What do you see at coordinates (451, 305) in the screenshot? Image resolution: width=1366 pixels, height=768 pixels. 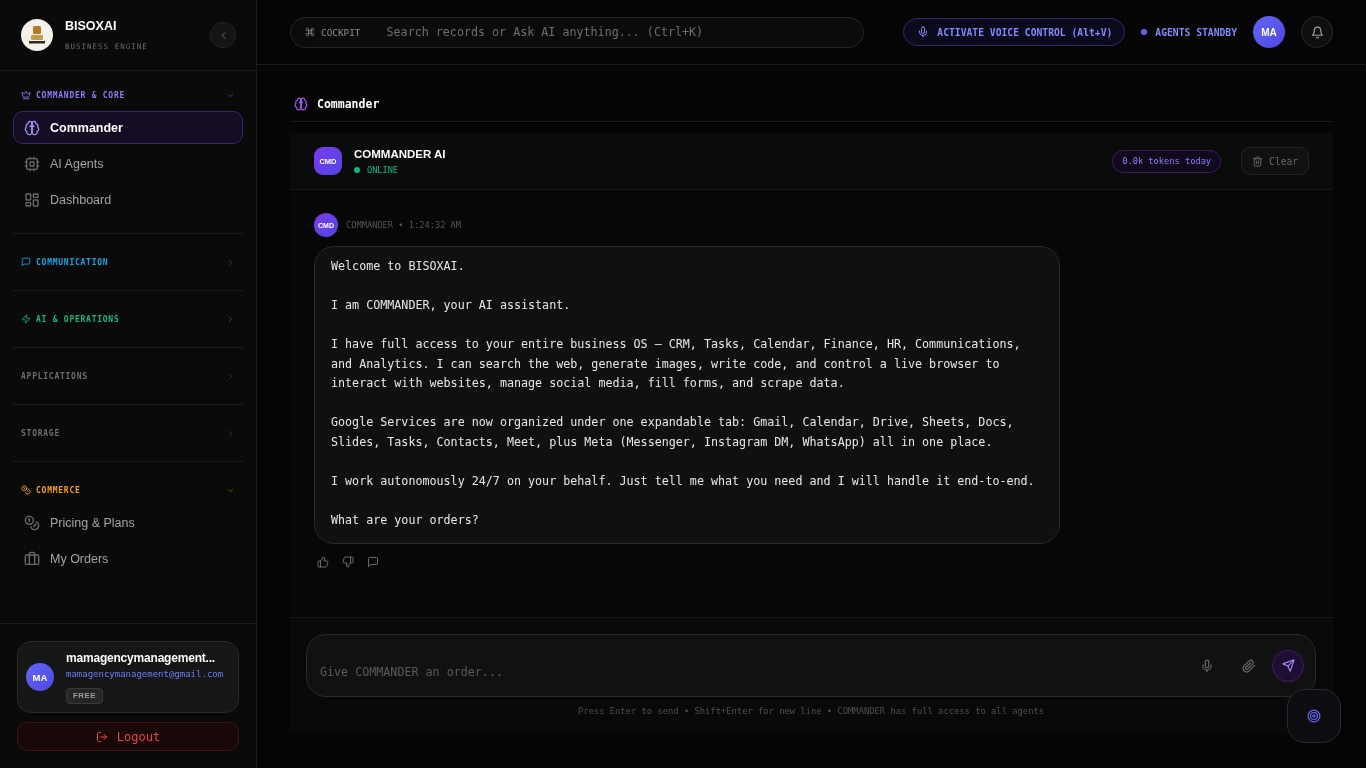 I see `message-text: I am COMMANDER, your AI assistant.` at bounding box center [451, 305].